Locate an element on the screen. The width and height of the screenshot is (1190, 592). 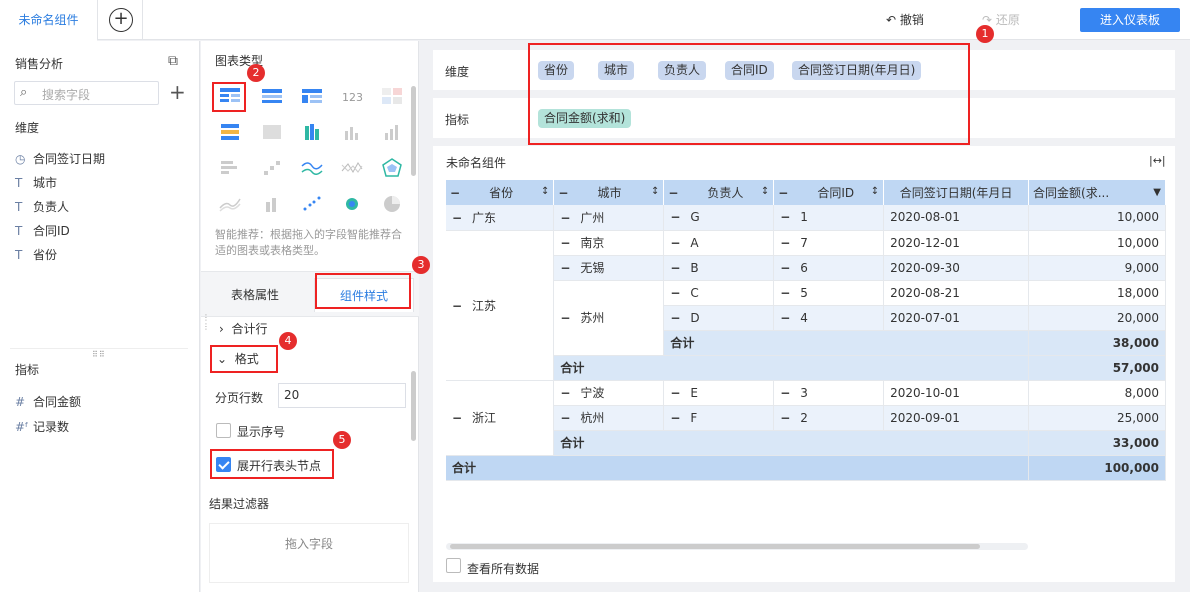
scatter-chart-icon is located at coordinates (312, 204).